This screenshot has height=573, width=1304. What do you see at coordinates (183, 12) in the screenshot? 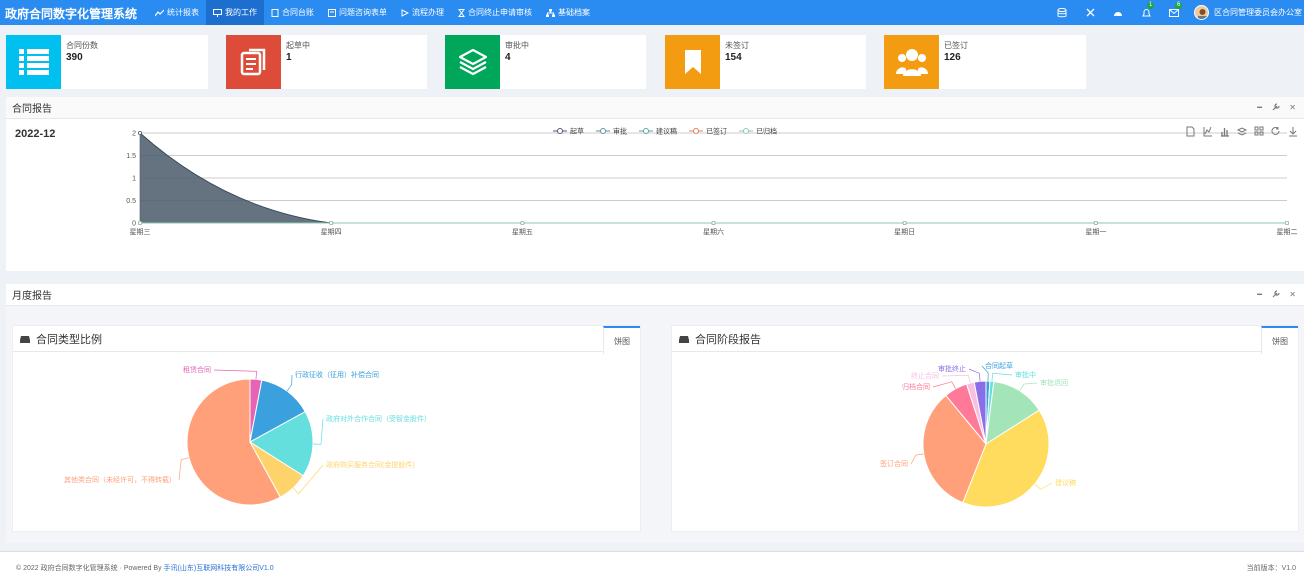
I see `nav-label: 统计报表` at bounding box center [183, 12].